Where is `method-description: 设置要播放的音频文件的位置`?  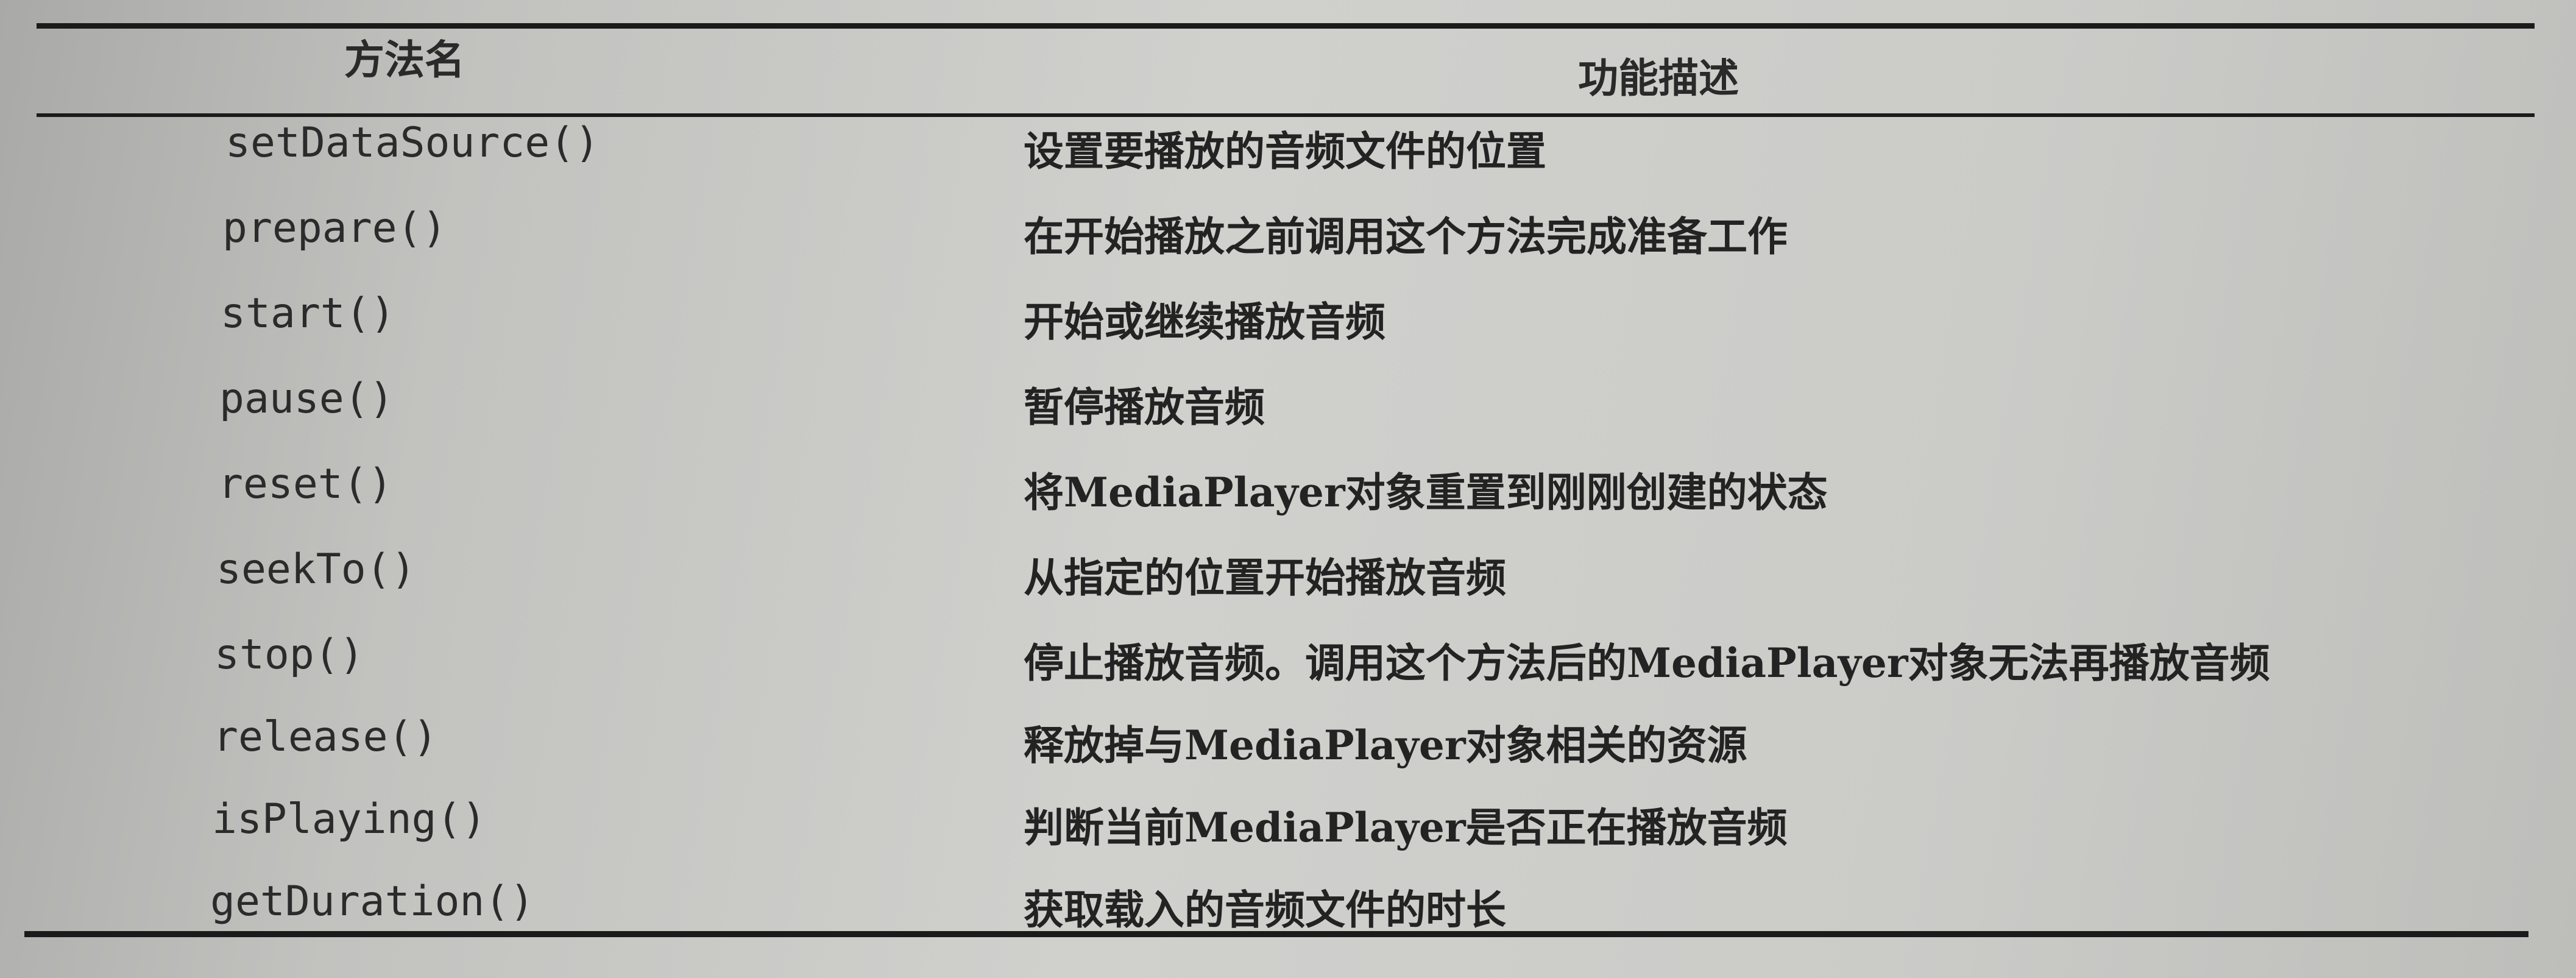 method-description: 设置要播放的音频文件的位置 is located at coordinates (1285, 151).